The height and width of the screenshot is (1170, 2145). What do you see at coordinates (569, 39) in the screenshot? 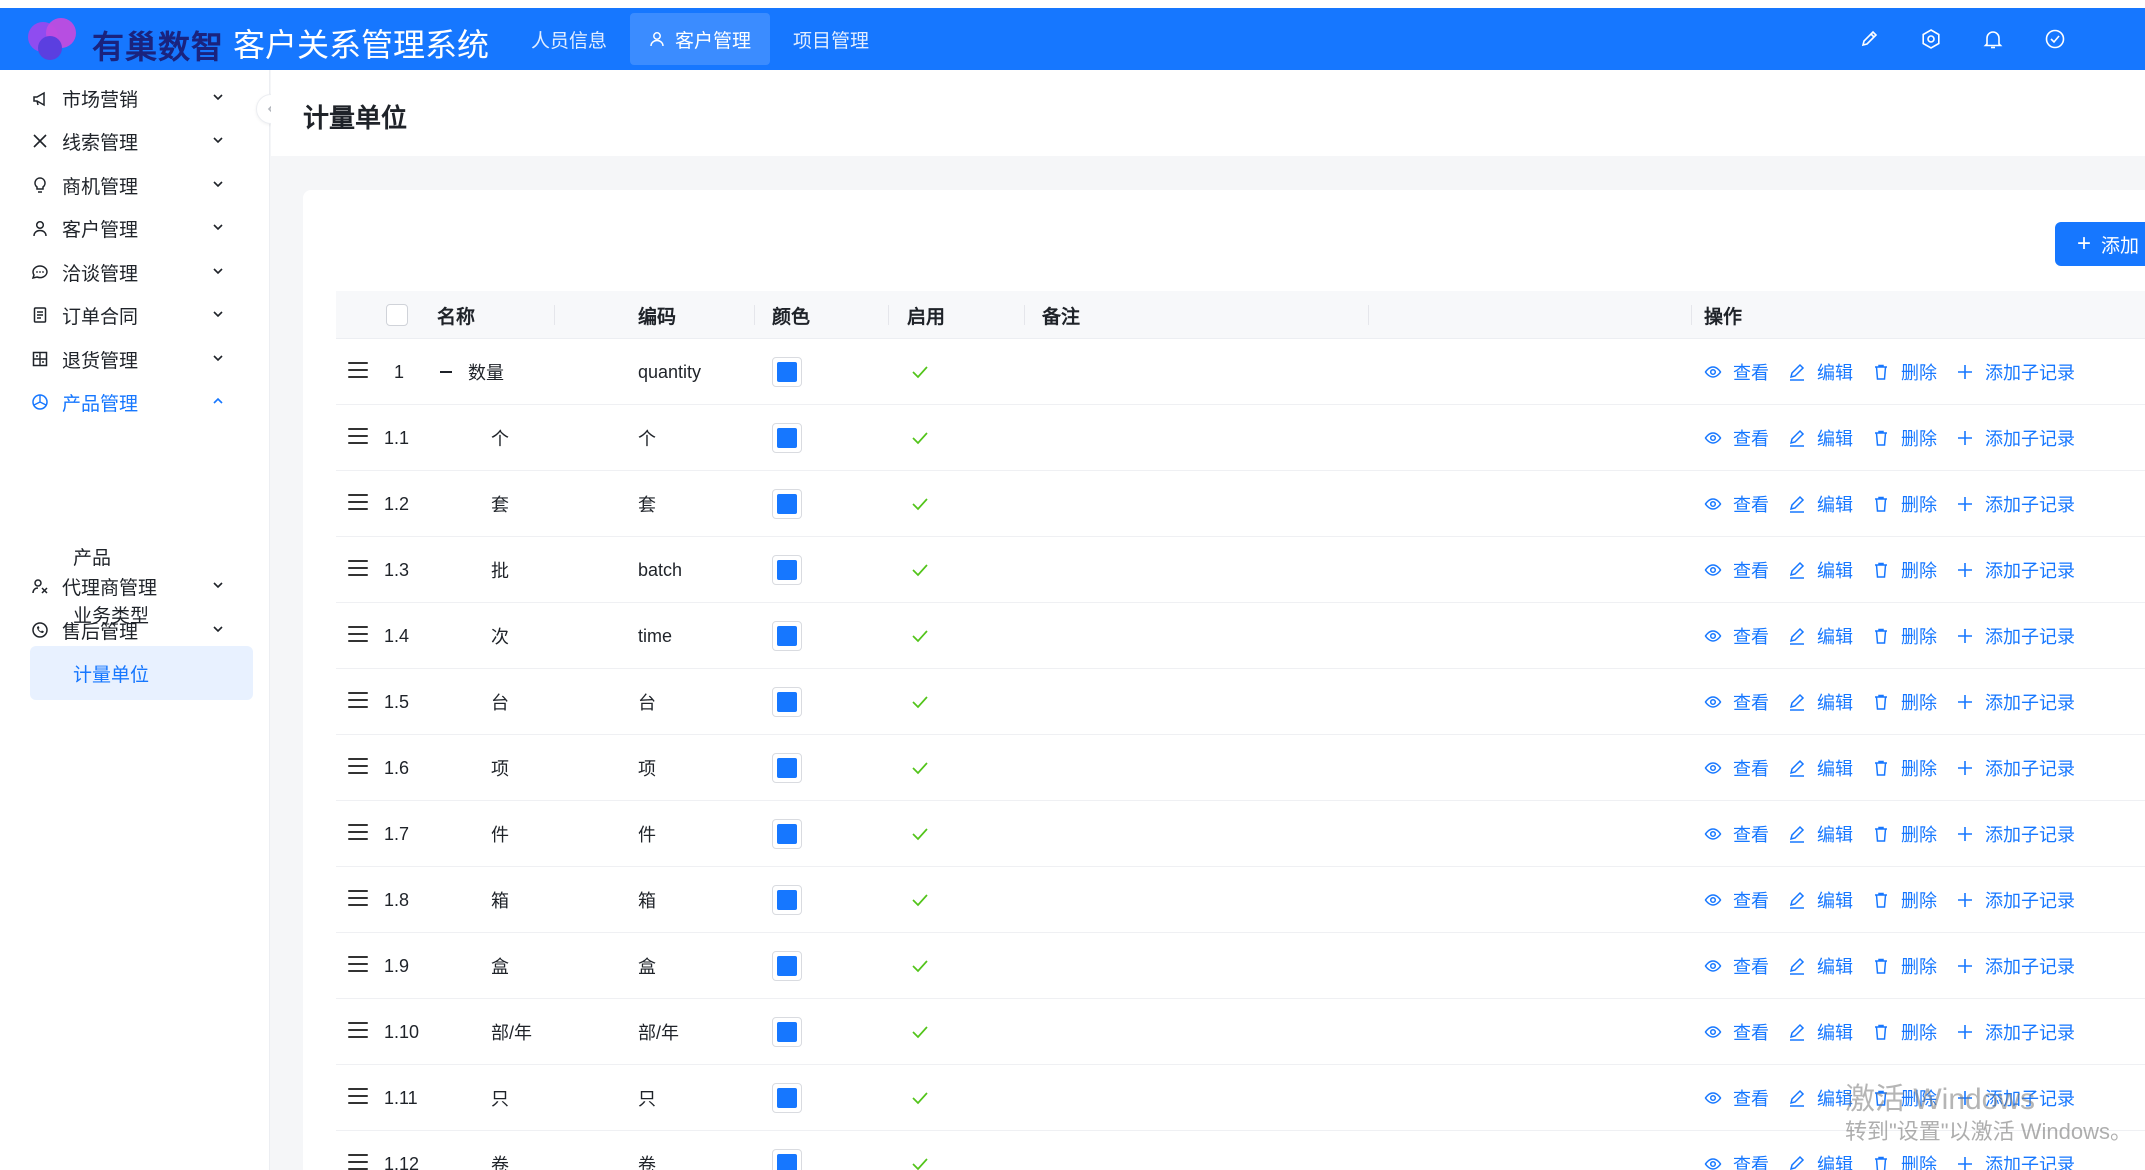
I see `topnav-personnel: 人员信息` at bounding box center [569, 39].